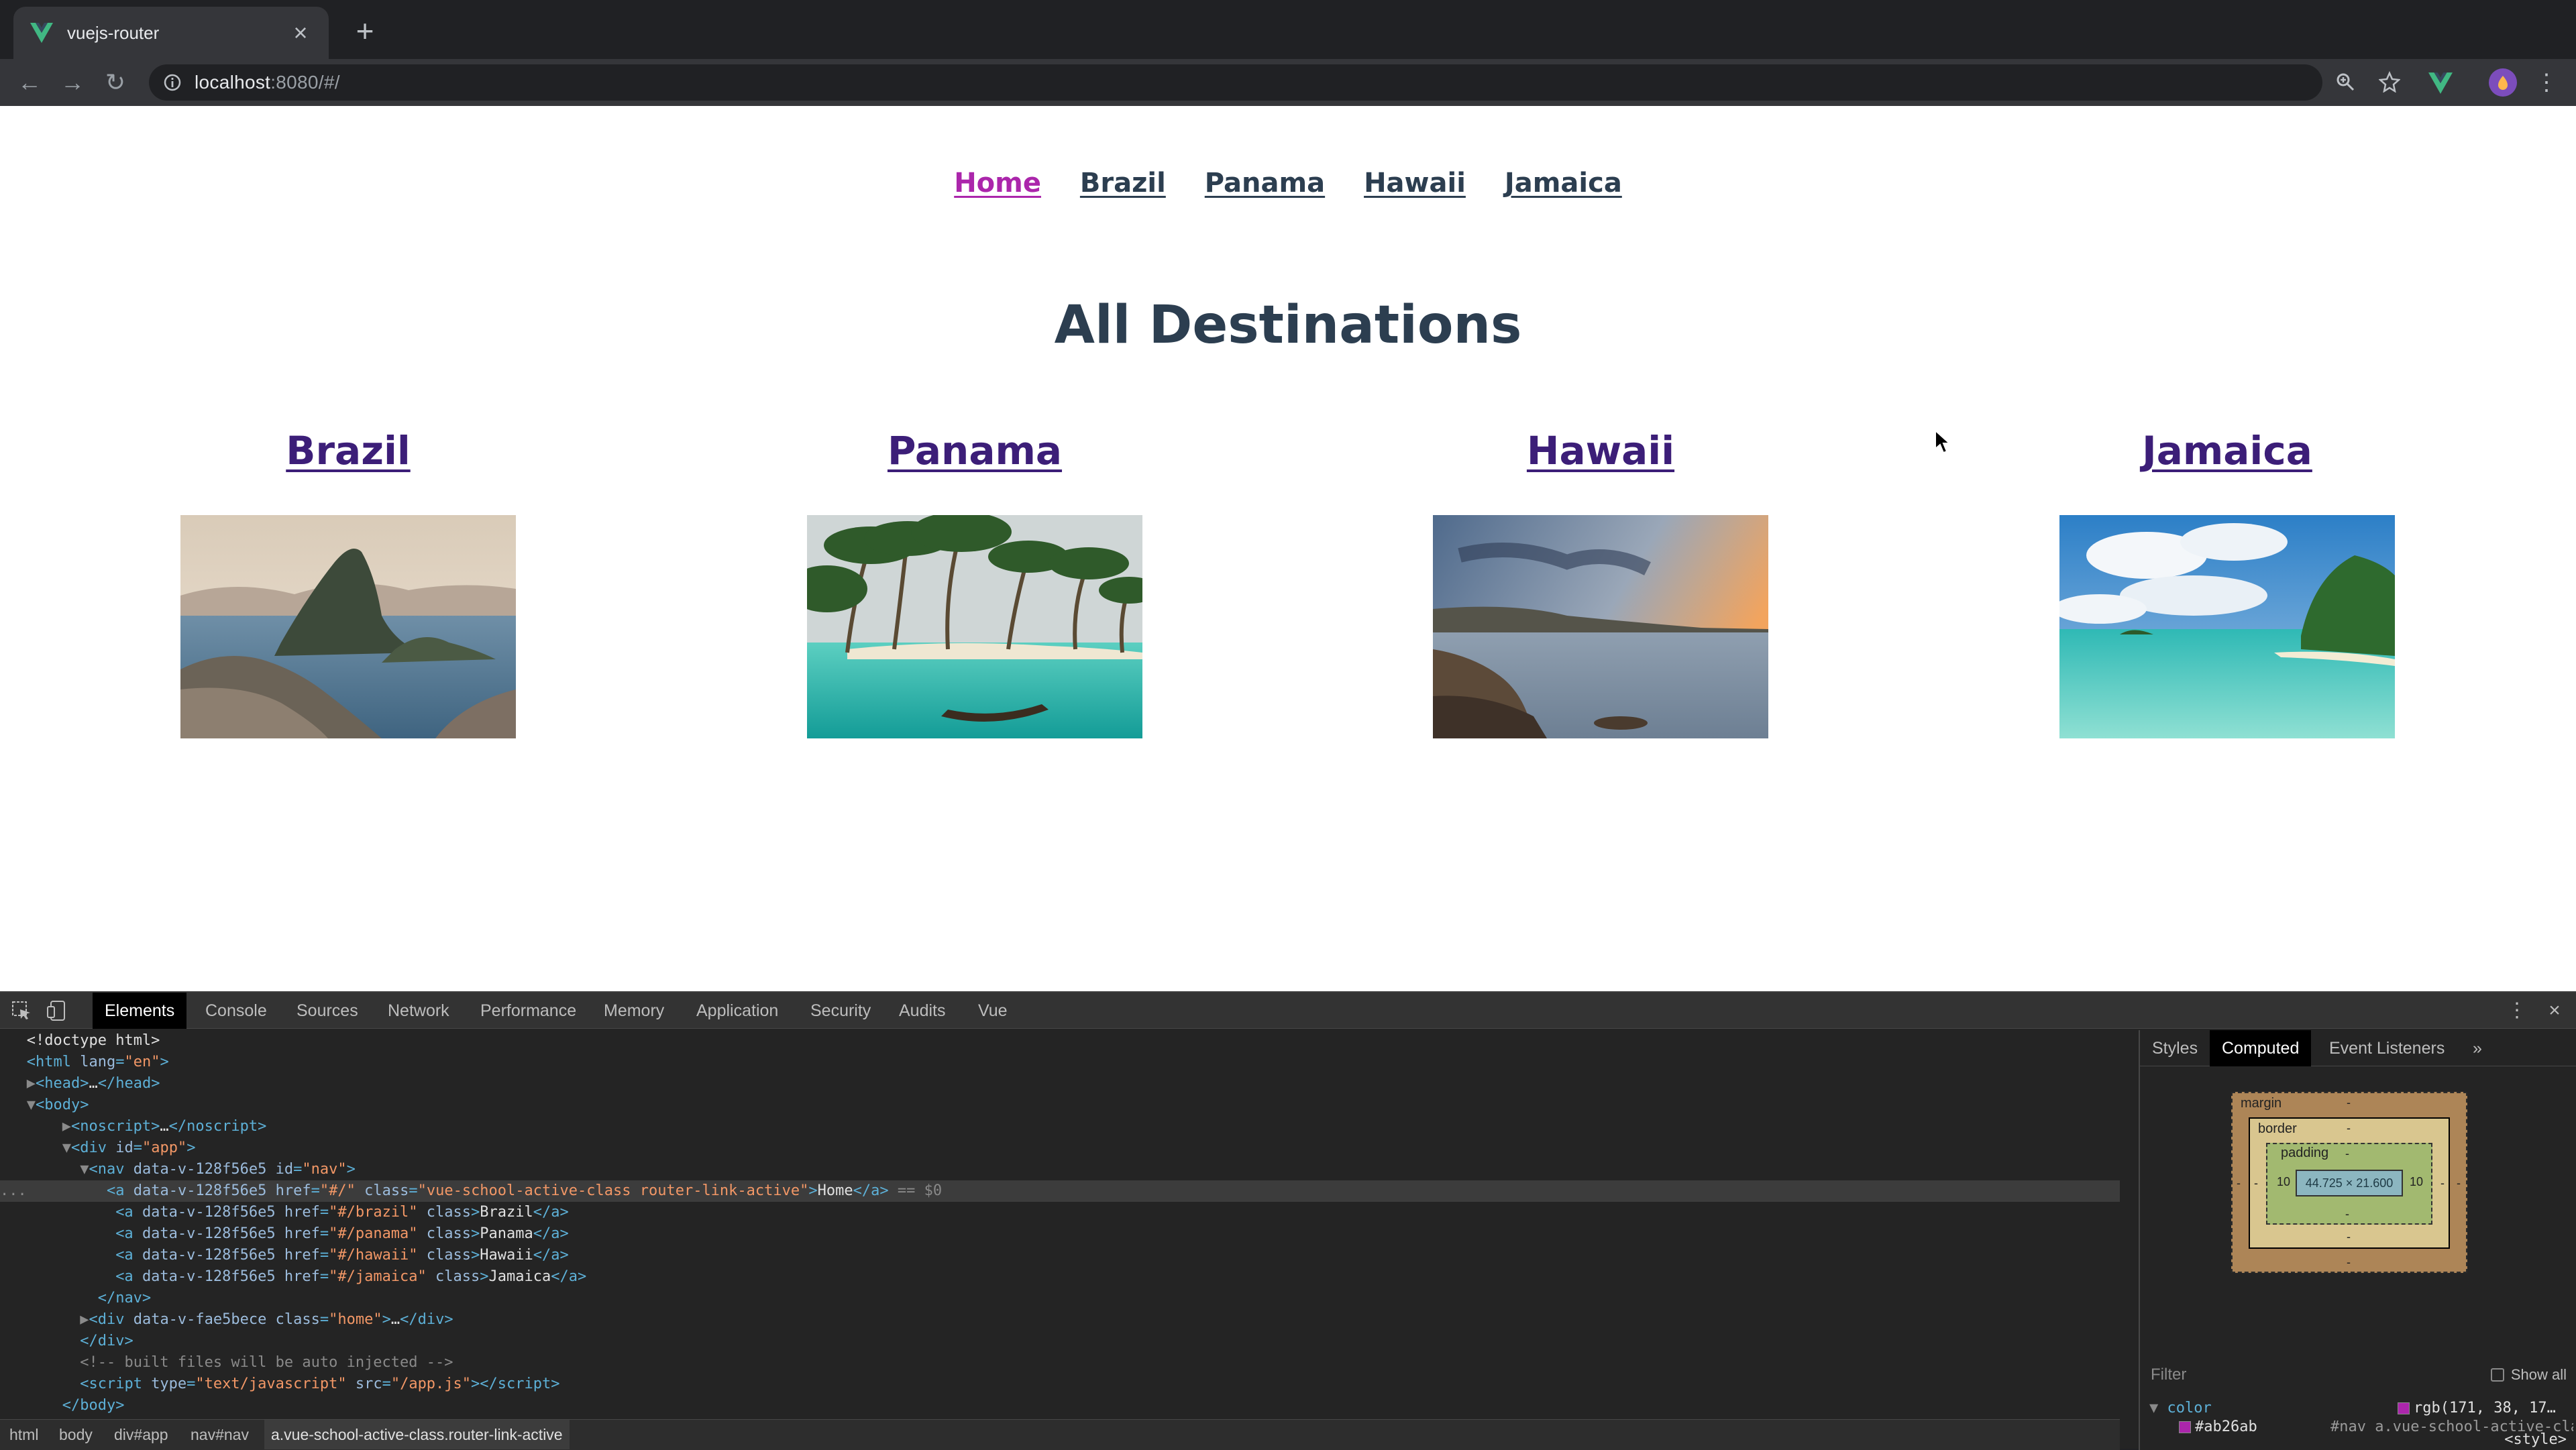 The height and width of the screenshot is (1450, 2576). I want to click on breadcrumb-item: html, so click(24, 1434).